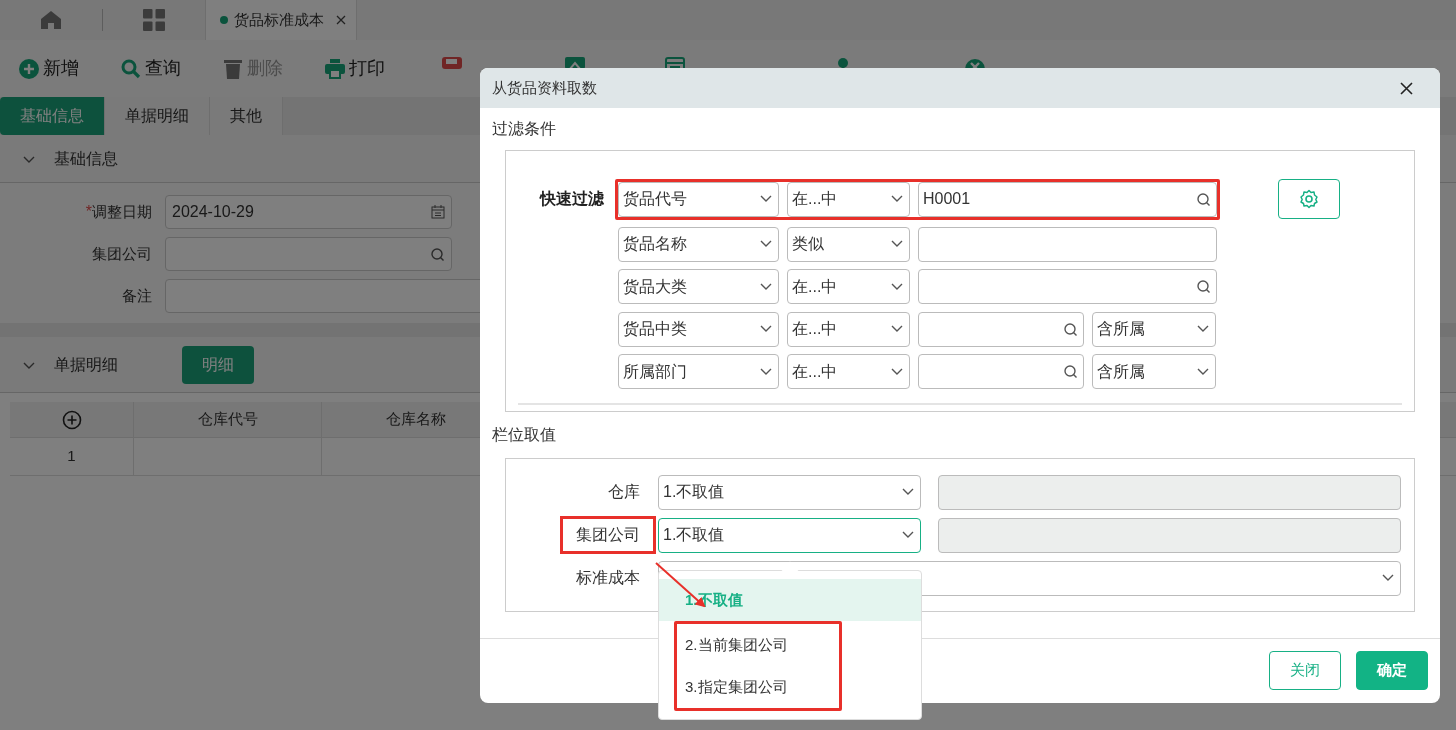  What do you see at coordinates (137, 295) in the screenshot?
I see `field-label: 备注` at bounding box center [137, 295].